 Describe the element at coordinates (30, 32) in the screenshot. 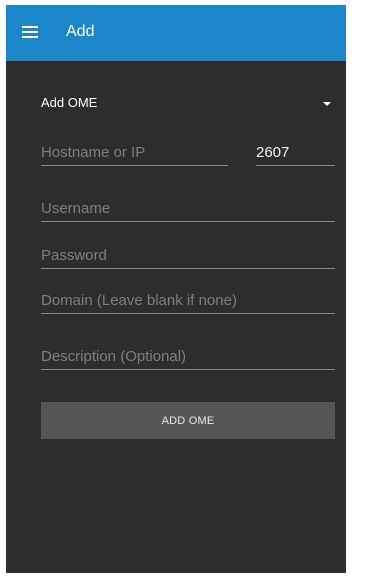

I see `hamburger-menu-icon` at that location.